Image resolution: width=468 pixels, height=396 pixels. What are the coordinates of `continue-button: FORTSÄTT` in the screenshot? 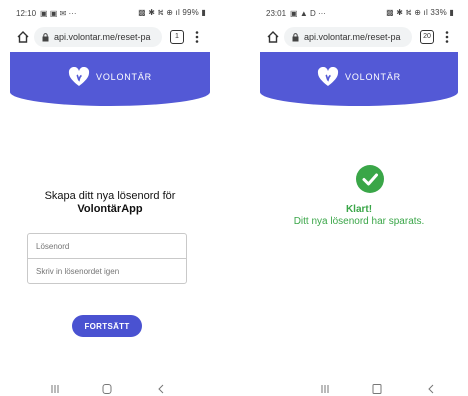 It's located at (107, 326).